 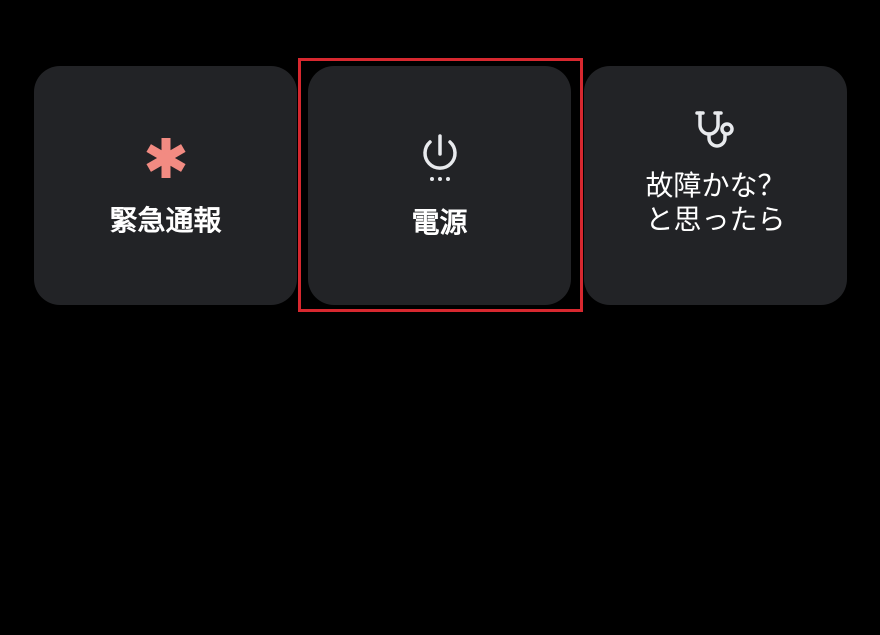 I want to click on asterisk-icon, so click(x=166, y=158).